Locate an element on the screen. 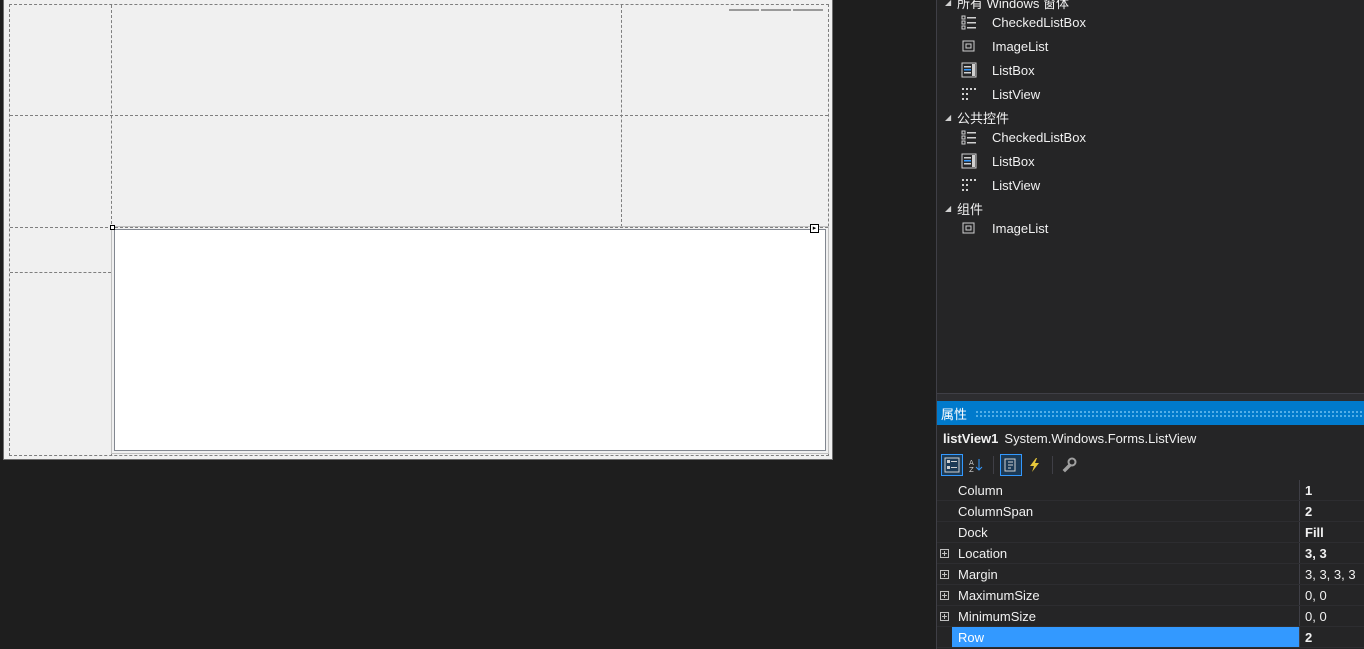 The height and width of the screenshot is (649, 1364). categorized-icon is located at coordinates (952, 465).